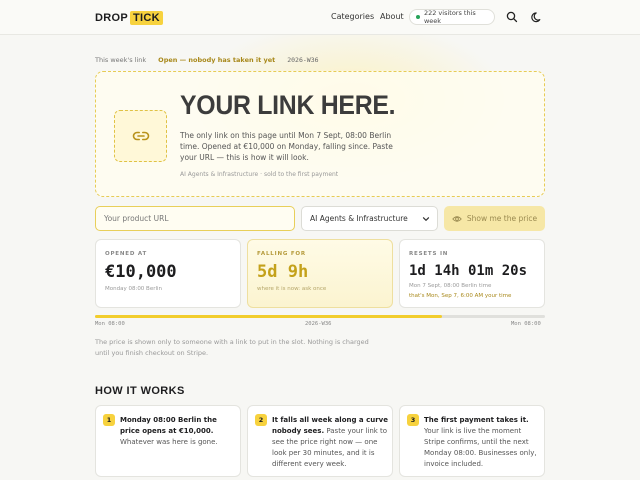  What do you see at coordinates (141, 272) in the screenshot?
I see `opened-at-value: €10,000` at bounding box center [141, 272].